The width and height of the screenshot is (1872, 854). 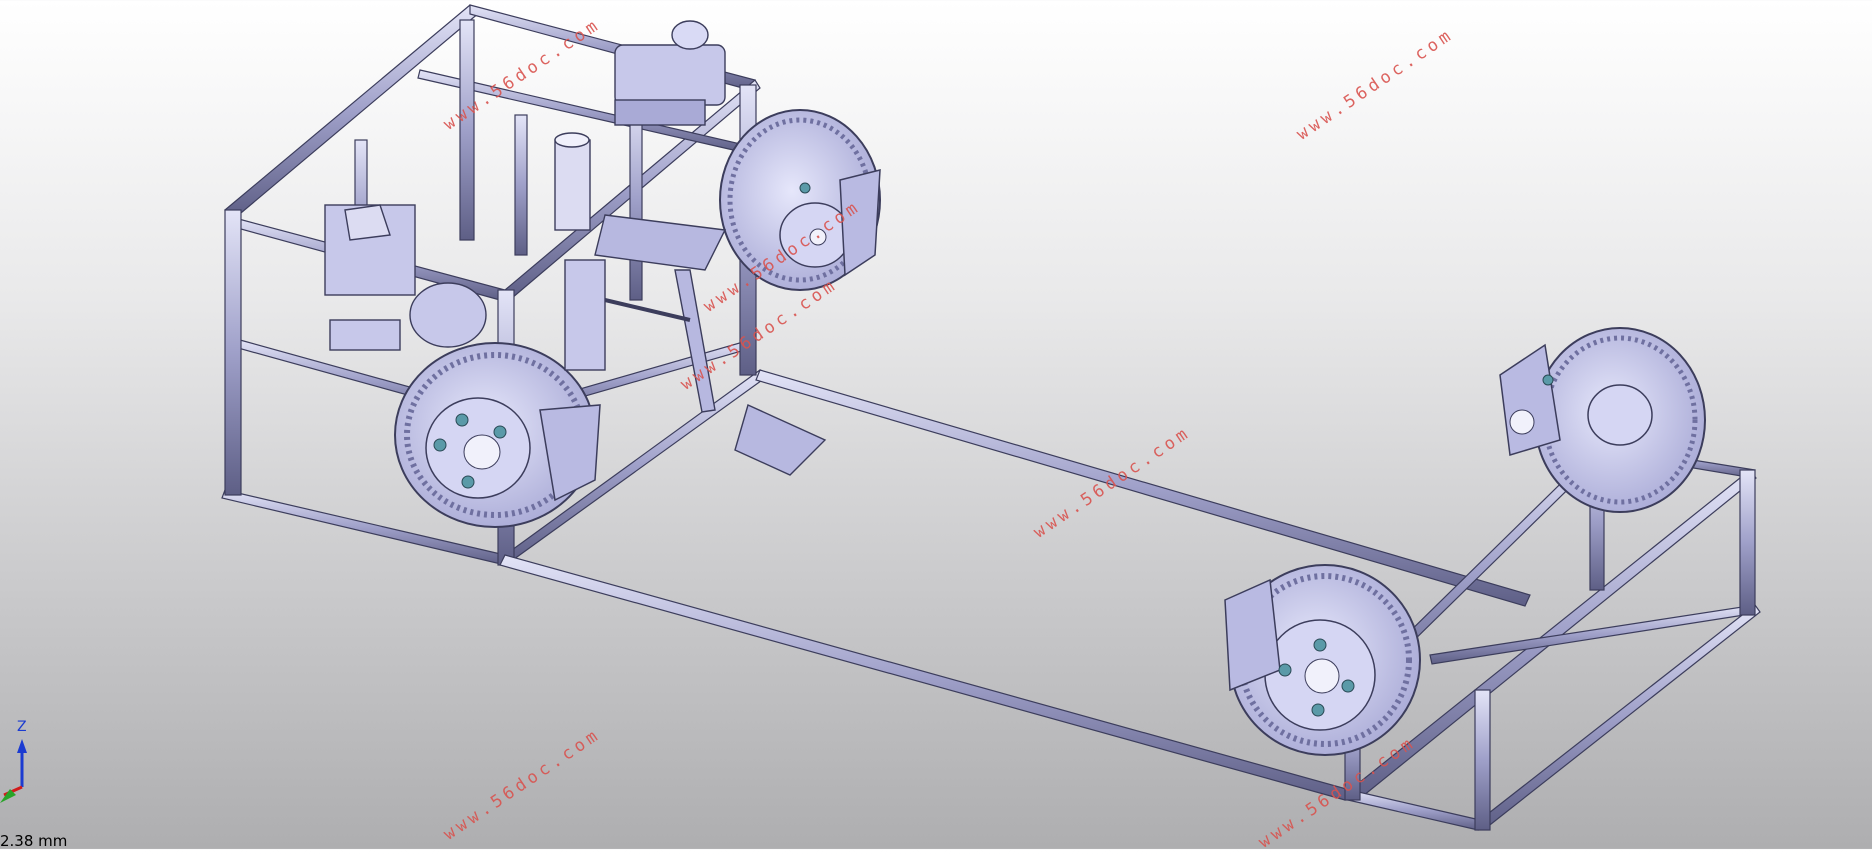 I want to click on rear-left-brake-disc, so click(x=1322, y=660).